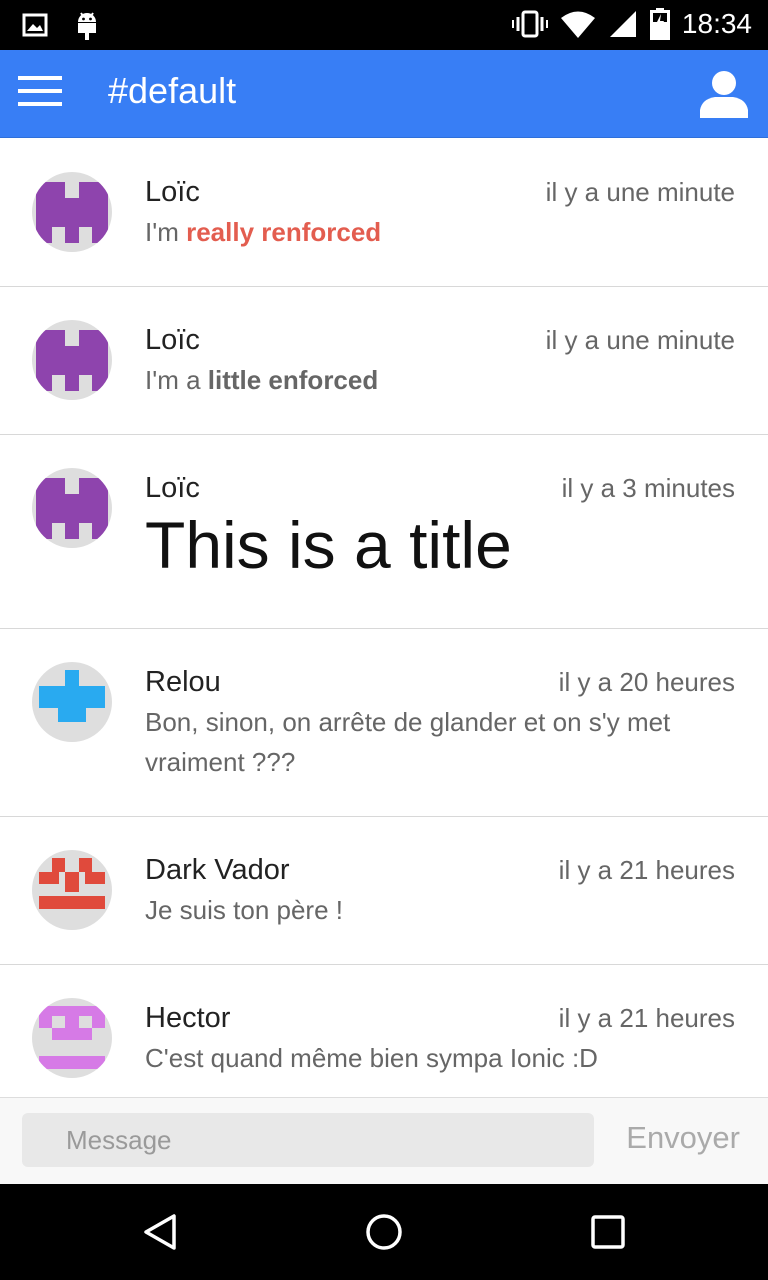  Describe the element at coordinates (61, 25) in the screenshot. I see `status-left-icons` at that location.